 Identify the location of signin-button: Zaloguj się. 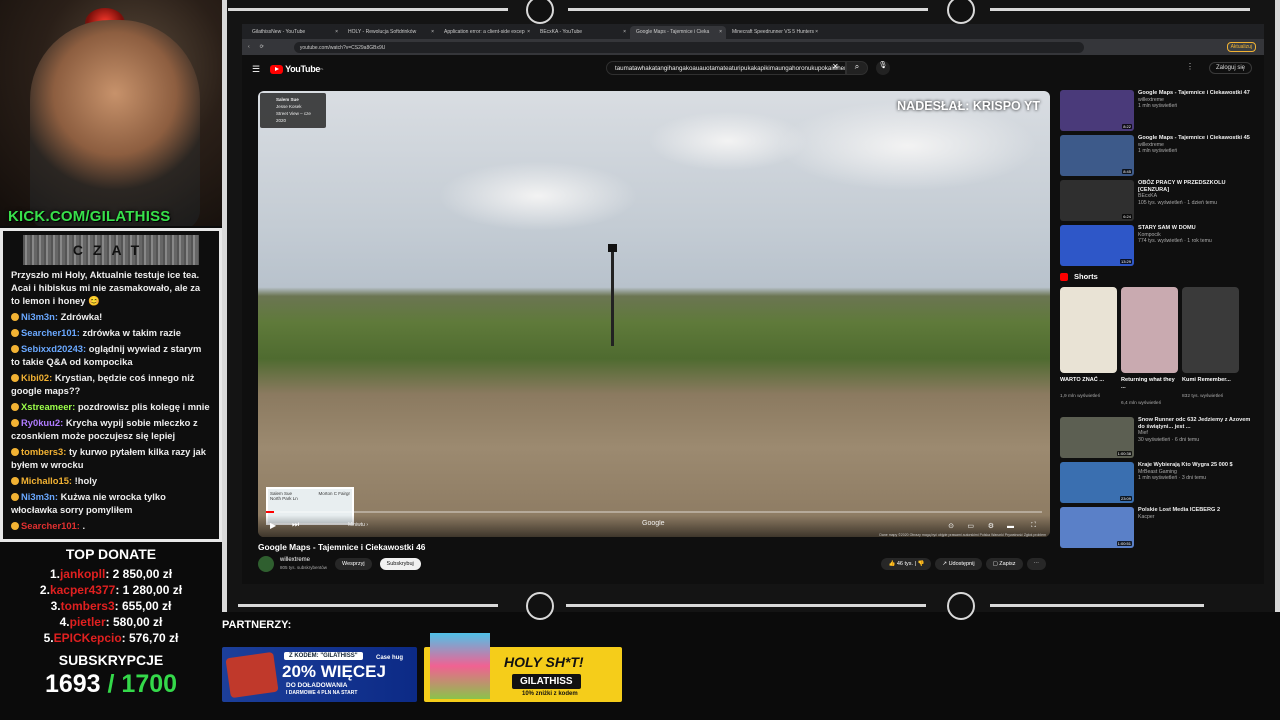
(1230, 68).